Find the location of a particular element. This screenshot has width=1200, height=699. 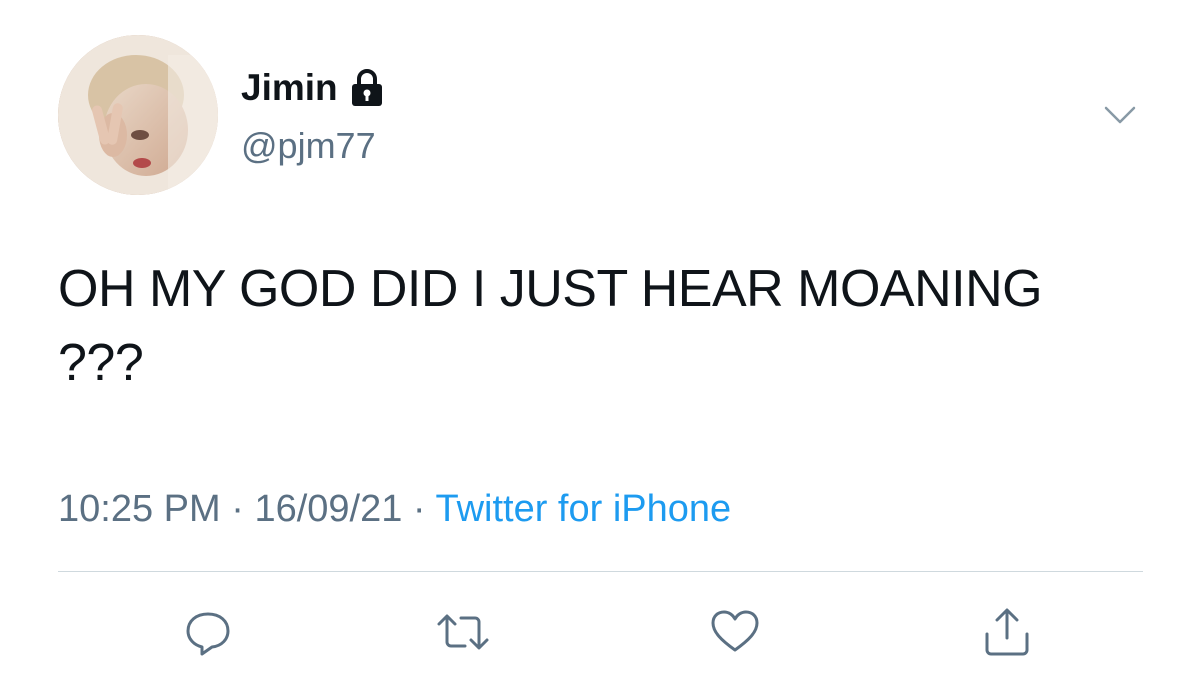

tweet-meta: 10:25 PM · 16/09/21 · Twitter for iPhone is located at coordinates (394, 509).